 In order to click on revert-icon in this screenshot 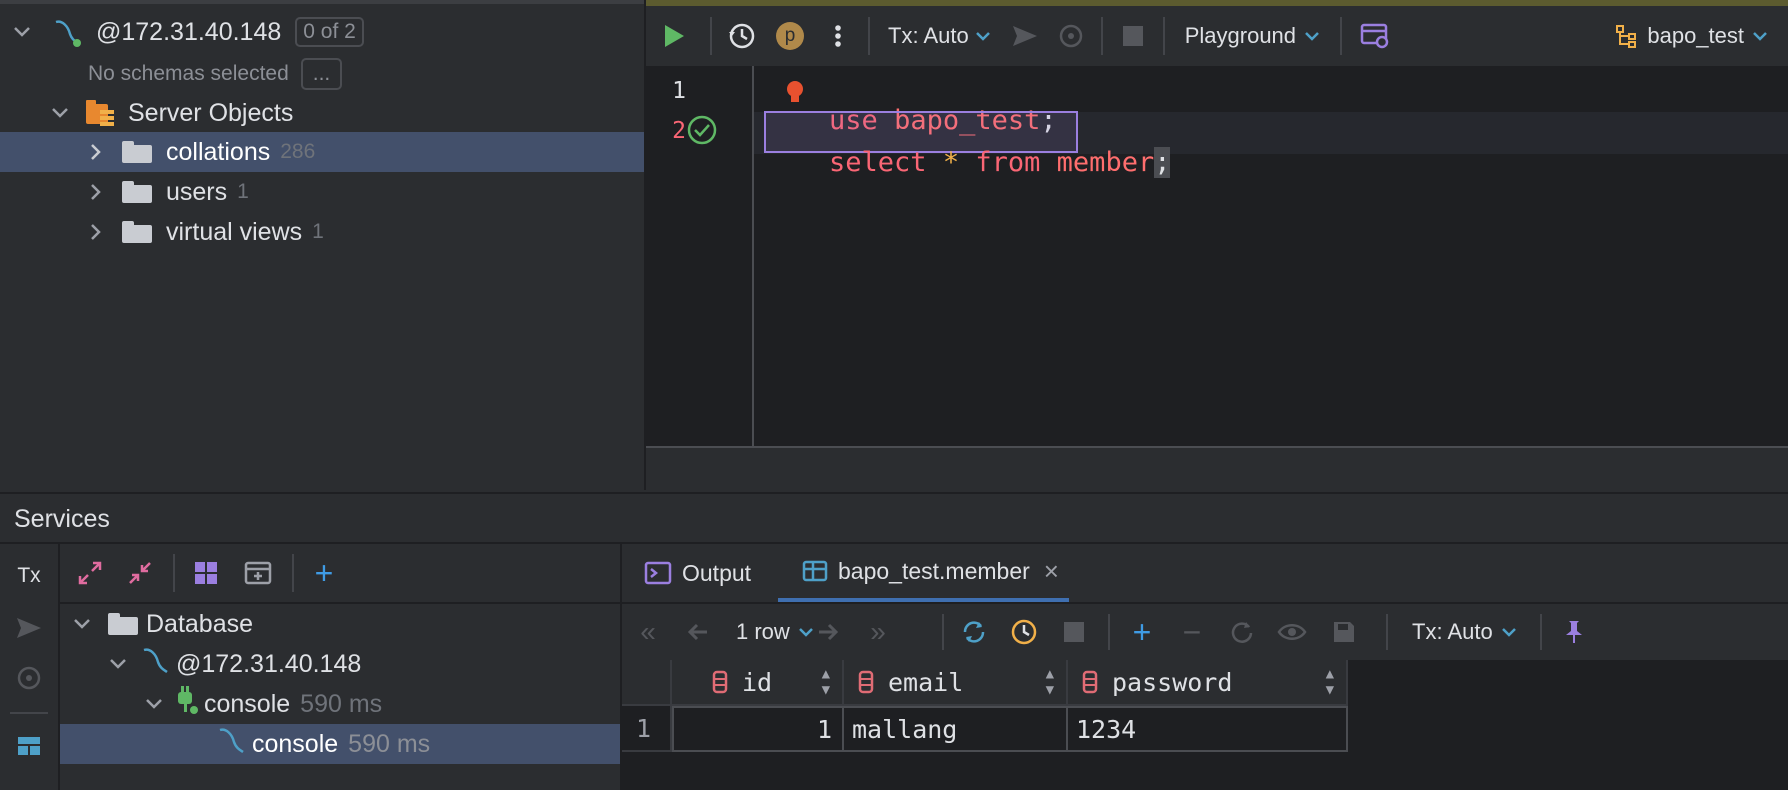, I will do `click(1242, 632)`.